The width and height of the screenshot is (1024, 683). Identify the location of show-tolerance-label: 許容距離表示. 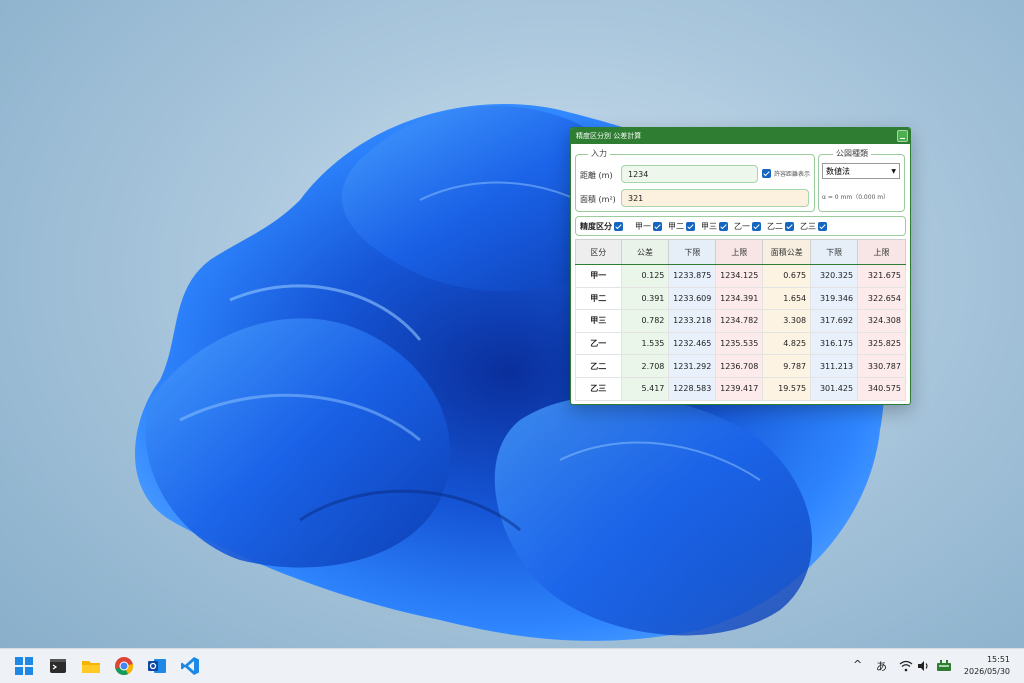
(792, 174).